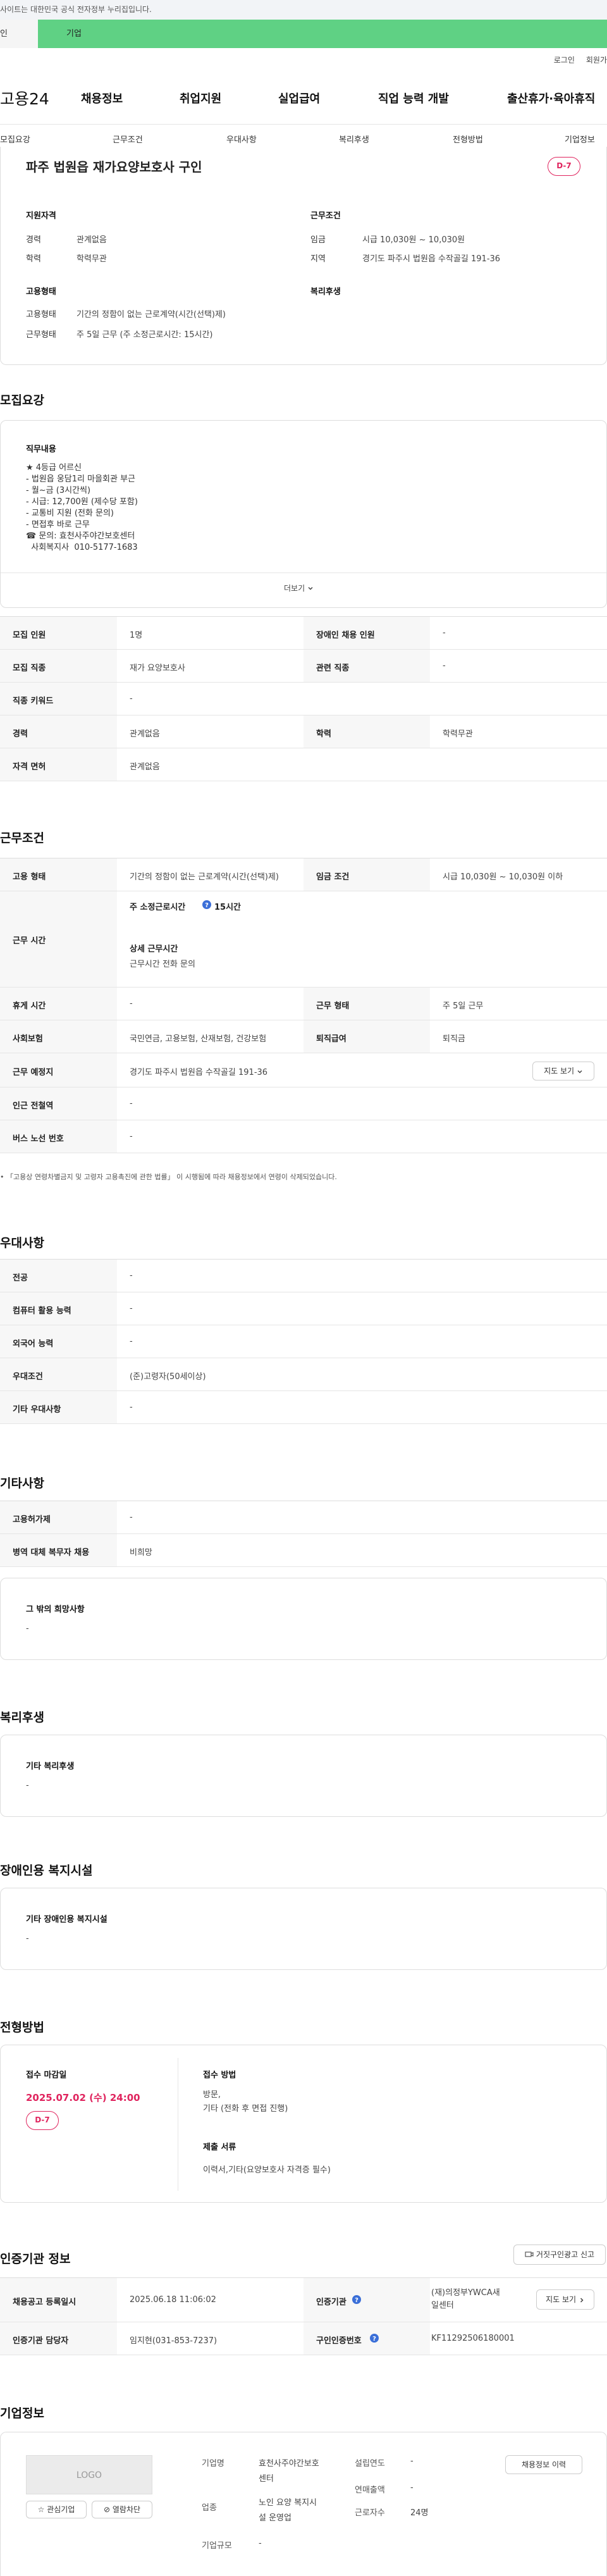 The height and width of the screenshot is (2576, 607). What do you see at coordinates (128, 139) in the screenshot?
I see `section-nav-work: 근무조건` at bounding box center [128, 139].